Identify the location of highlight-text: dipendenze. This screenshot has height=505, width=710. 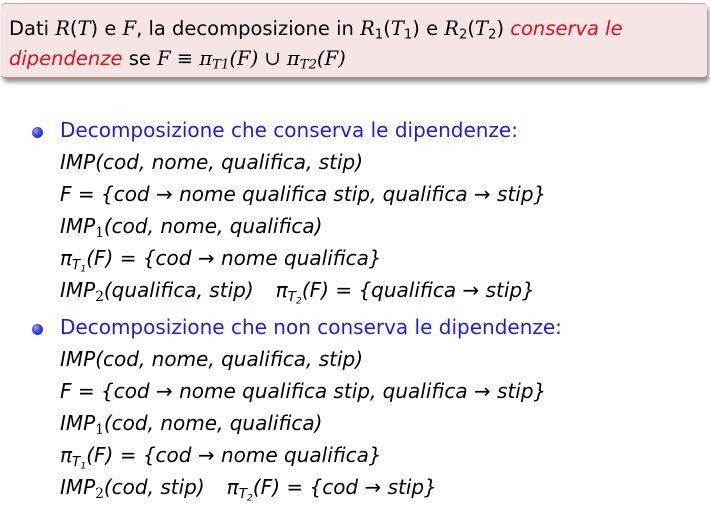
(66, 58).